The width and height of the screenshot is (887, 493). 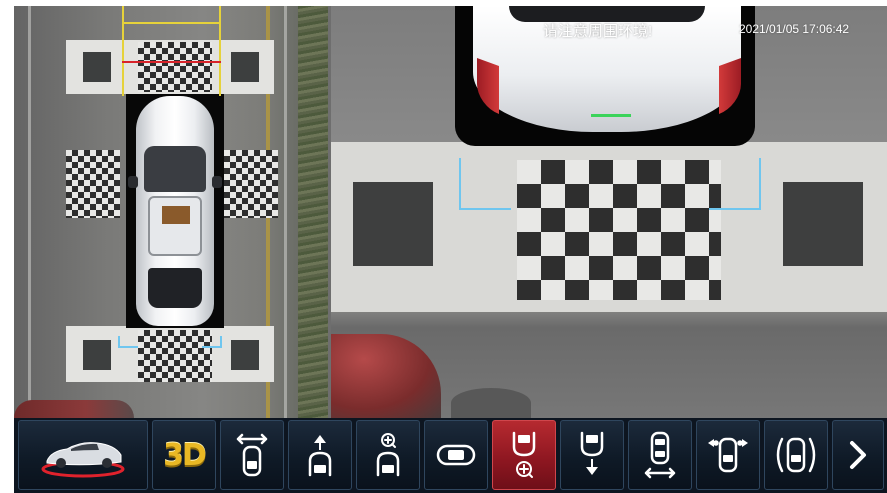 What do you see at coordinates (176, 215) in the screenshot?
I see `seat` at bounding box center [176, 215].